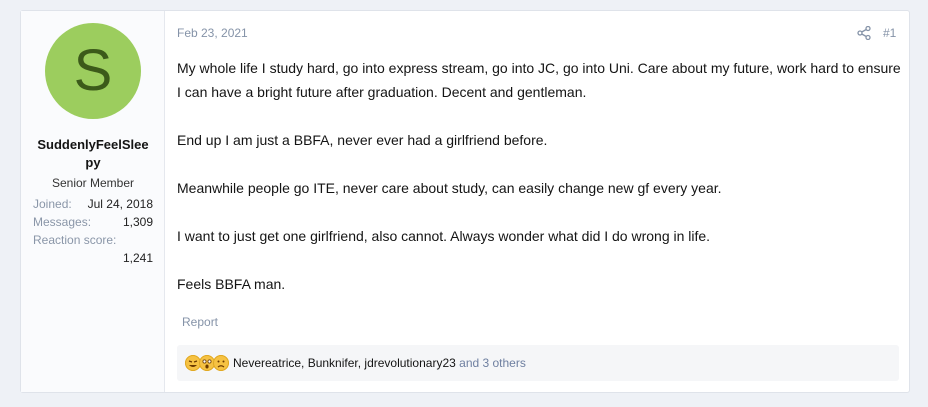  I want to click on avatar: S, so click(93, 71).